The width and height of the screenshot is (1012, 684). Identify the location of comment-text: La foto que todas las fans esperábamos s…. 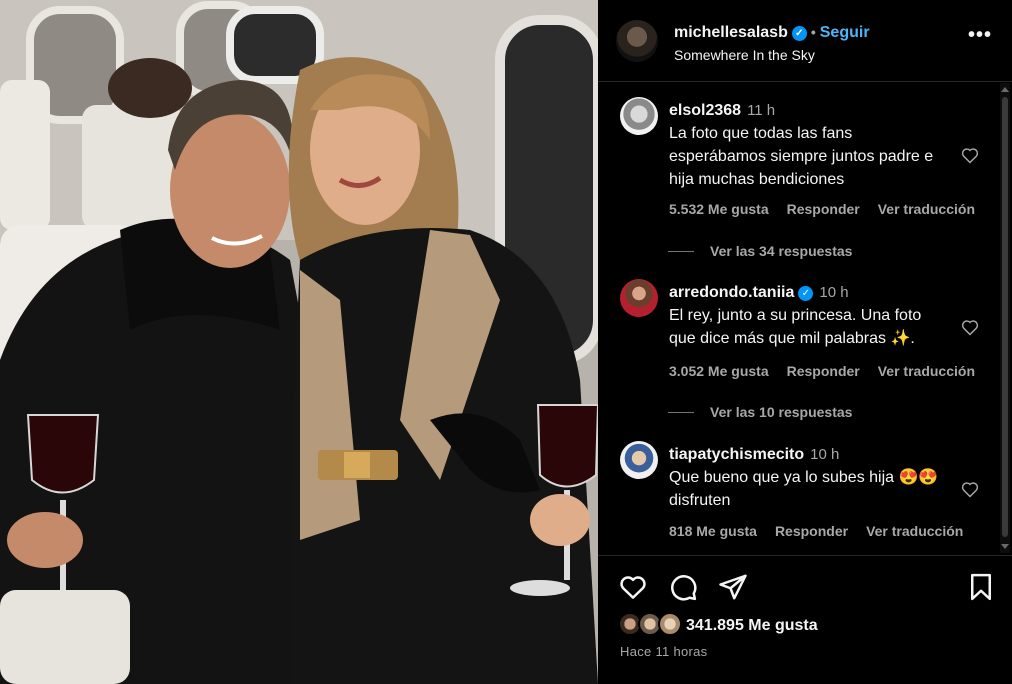
(801, 156).